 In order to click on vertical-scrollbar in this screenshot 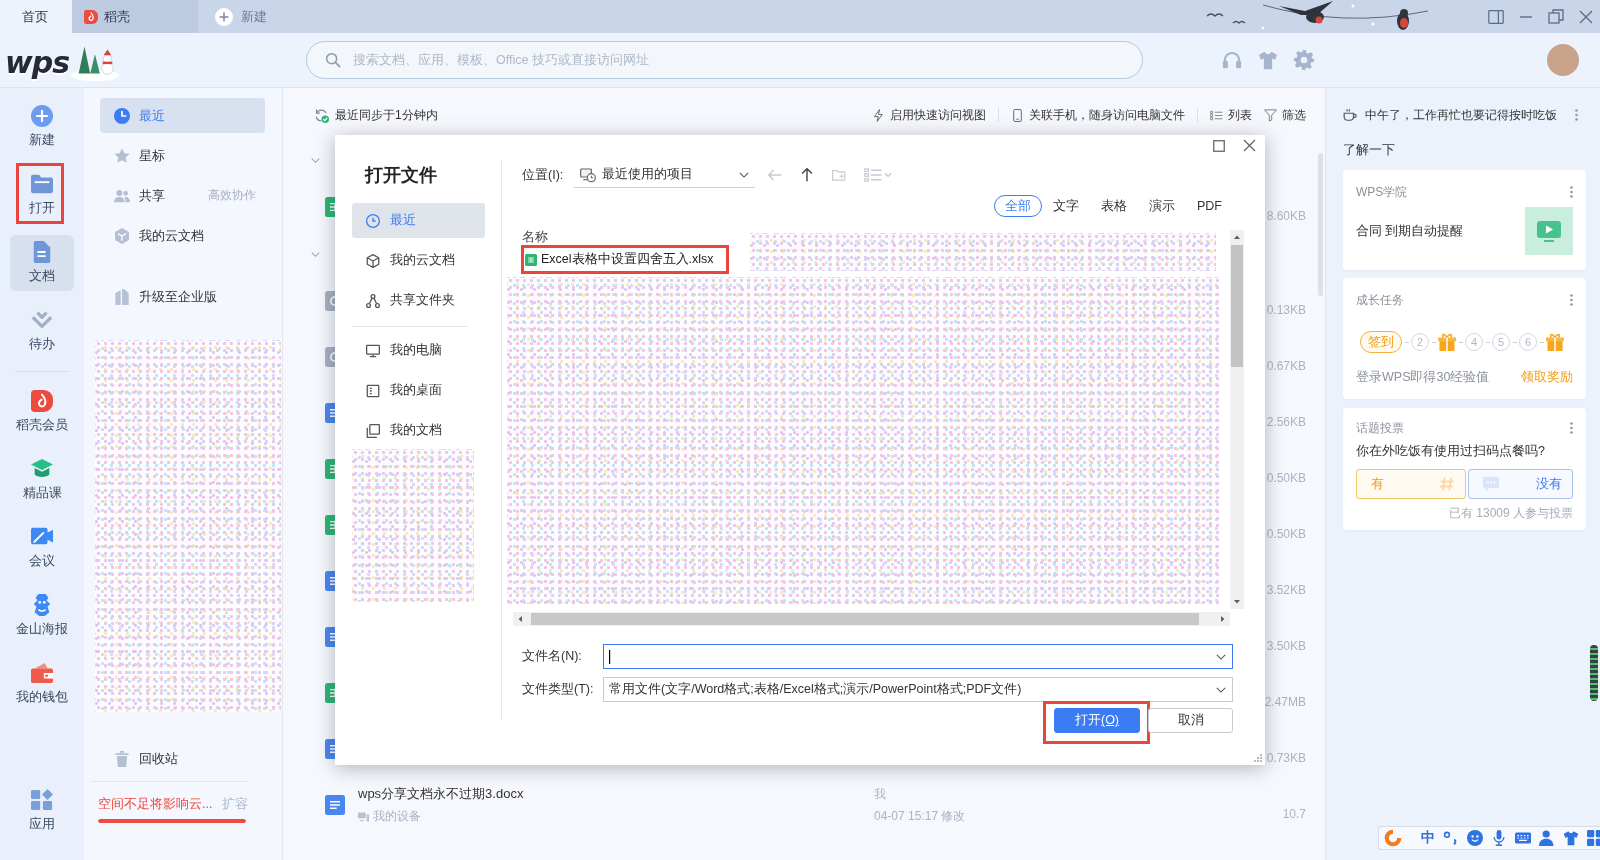, I will do `click(1237, 419)`.